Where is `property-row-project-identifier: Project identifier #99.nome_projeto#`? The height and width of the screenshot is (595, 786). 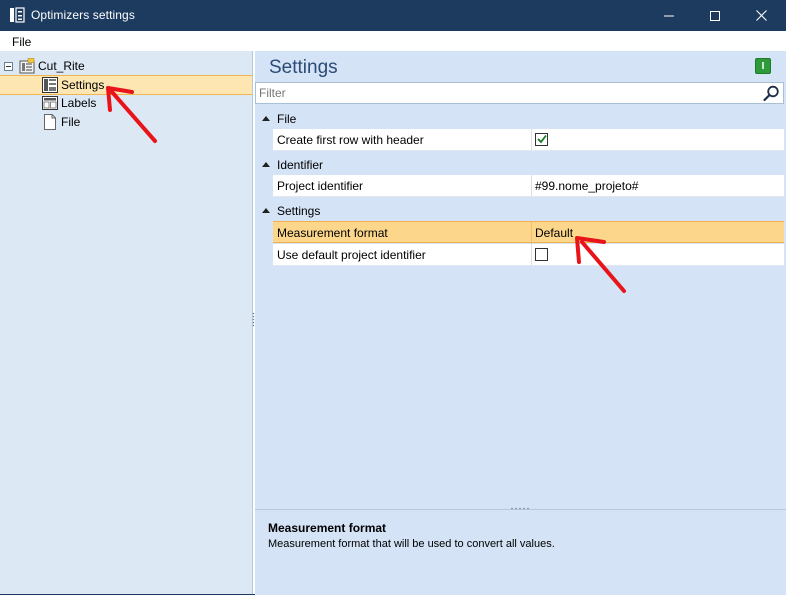
property-row-project-identifier: Project identifier #99.nome_projeto# is located at coordinates (528, 186).